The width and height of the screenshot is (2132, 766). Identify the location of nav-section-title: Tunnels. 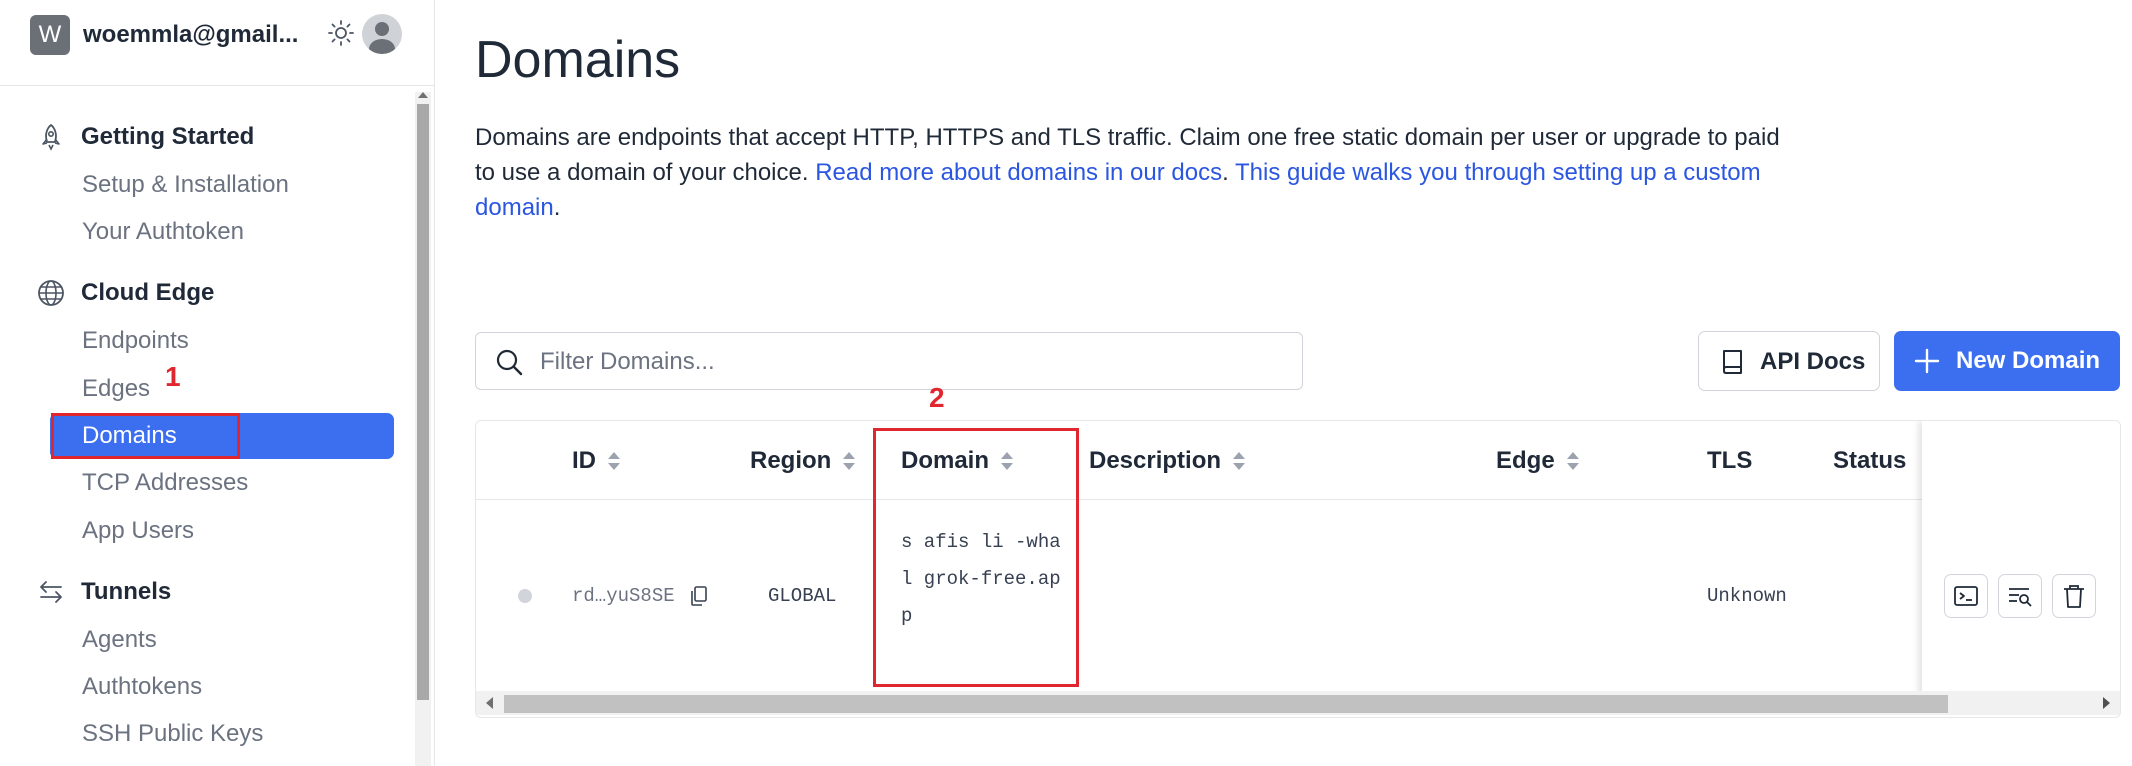
(126, 591).